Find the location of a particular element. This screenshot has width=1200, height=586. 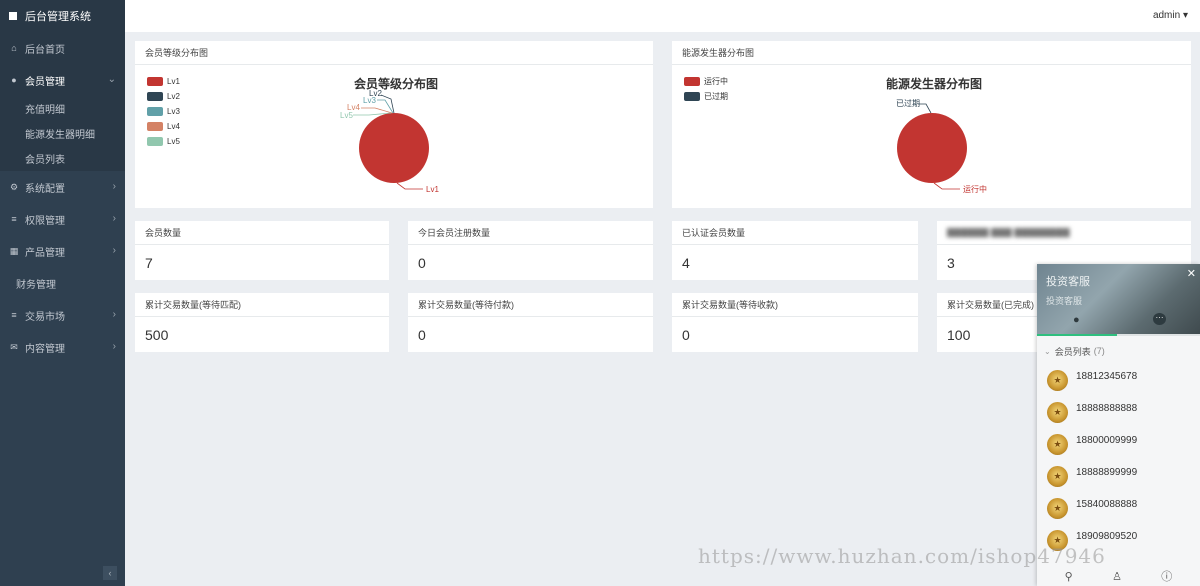

sidebar-item-label: 内容管理 is located at coordinates (45, 349).